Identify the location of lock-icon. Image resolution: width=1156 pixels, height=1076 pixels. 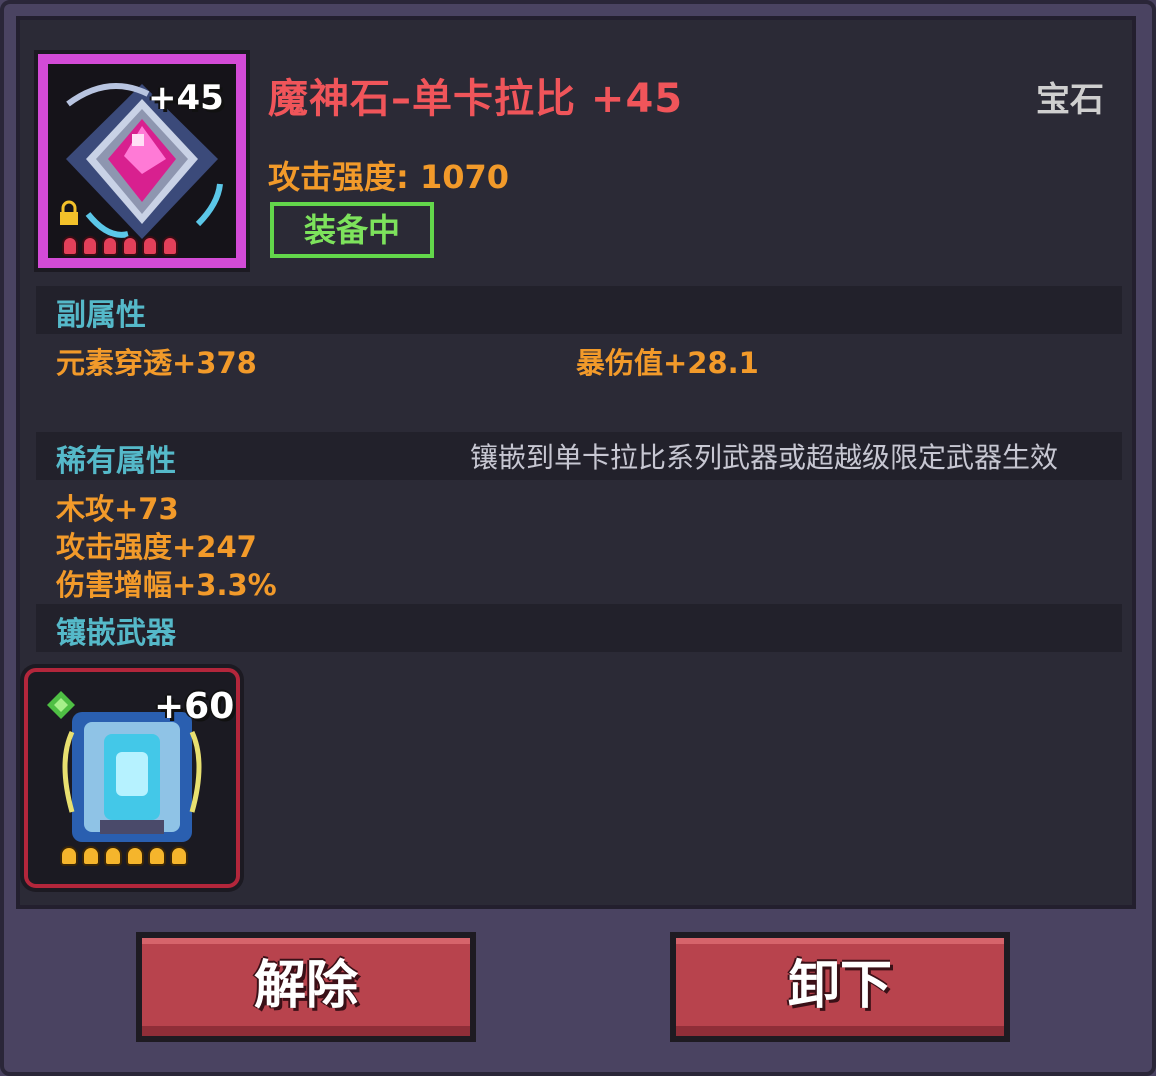
(69, 213).